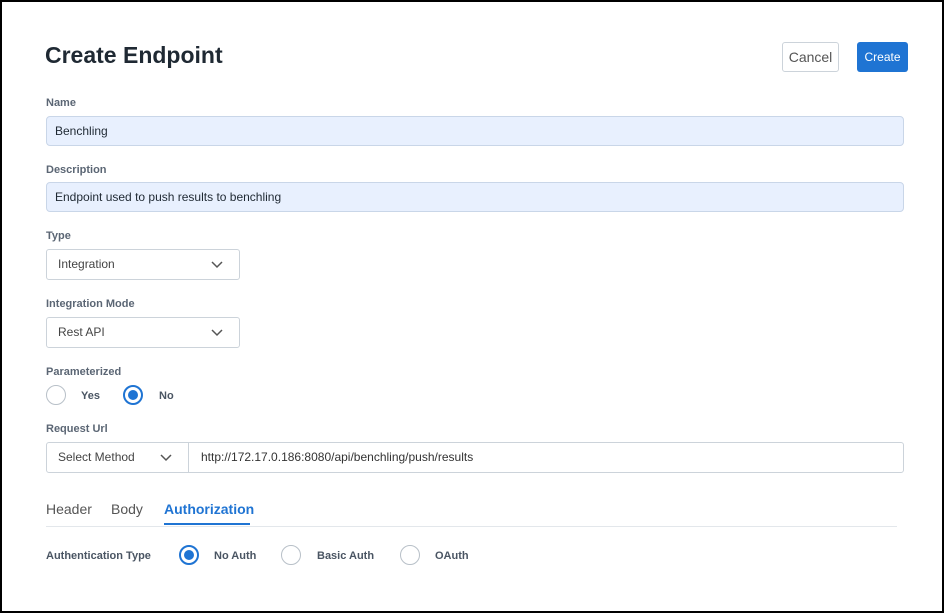 This screenshot has width=944, height=613. What do you see at coordinates (143, 264) in the screenshot?
I see `type-select: Integration` at bounding box center [143, 264].